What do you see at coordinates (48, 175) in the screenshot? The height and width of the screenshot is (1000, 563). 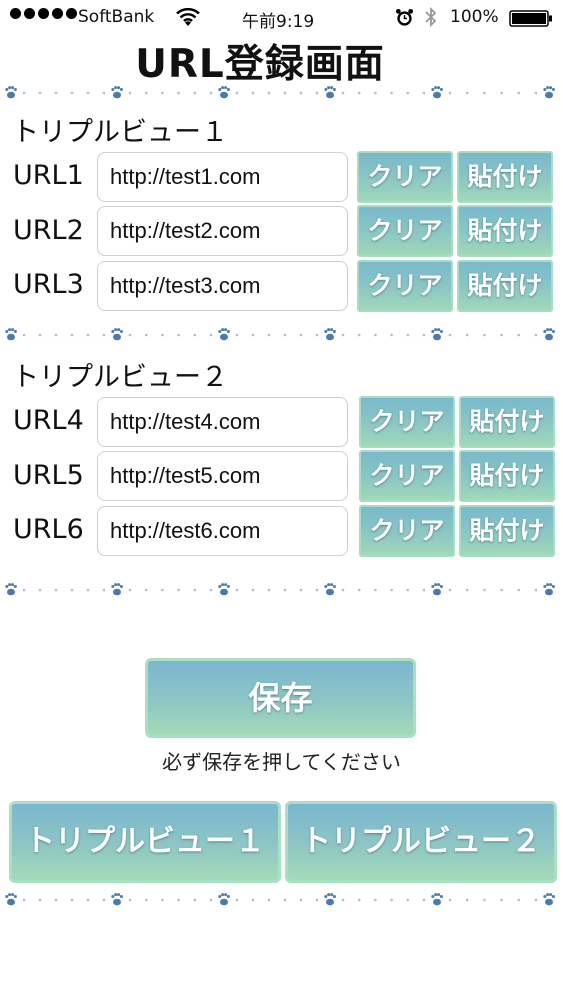 I see `url-label: URL1` at bounding box center [48, 175].